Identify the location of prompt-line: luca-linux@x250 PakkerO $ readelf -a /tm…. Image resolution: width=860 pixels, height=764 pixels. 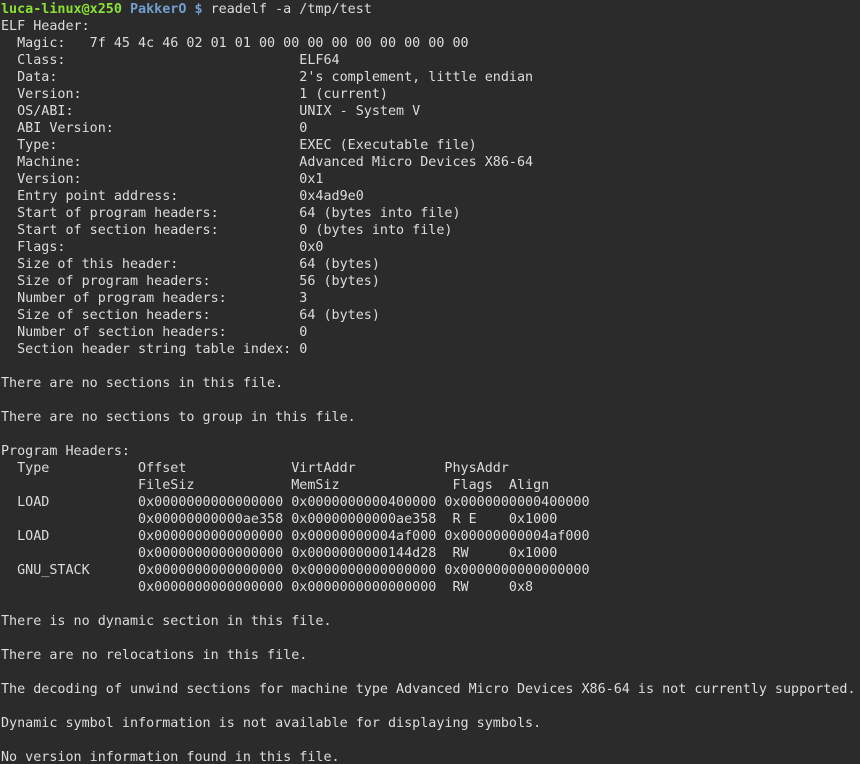
(430, 9).